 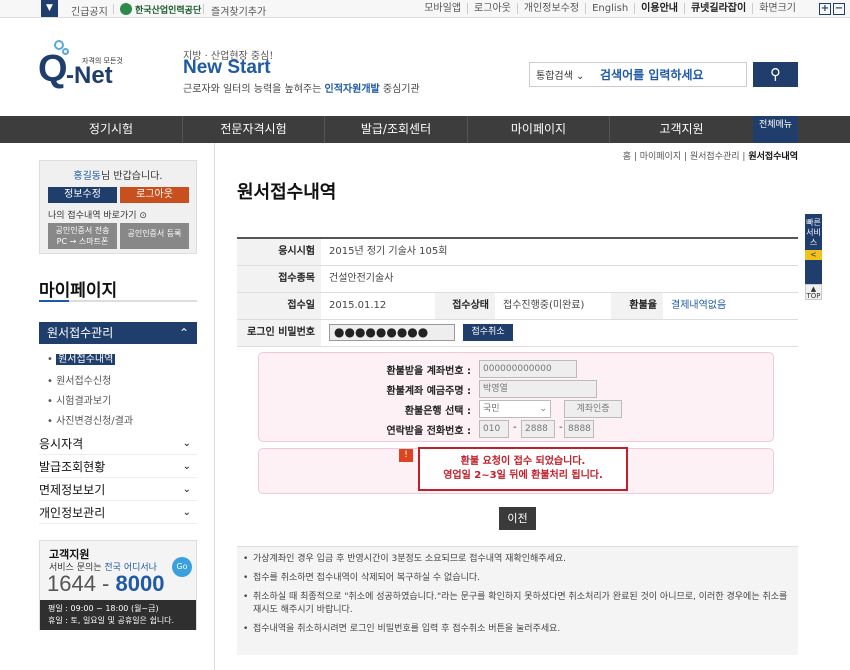 I want to click on english-link: English, so click(x=609, y=8).